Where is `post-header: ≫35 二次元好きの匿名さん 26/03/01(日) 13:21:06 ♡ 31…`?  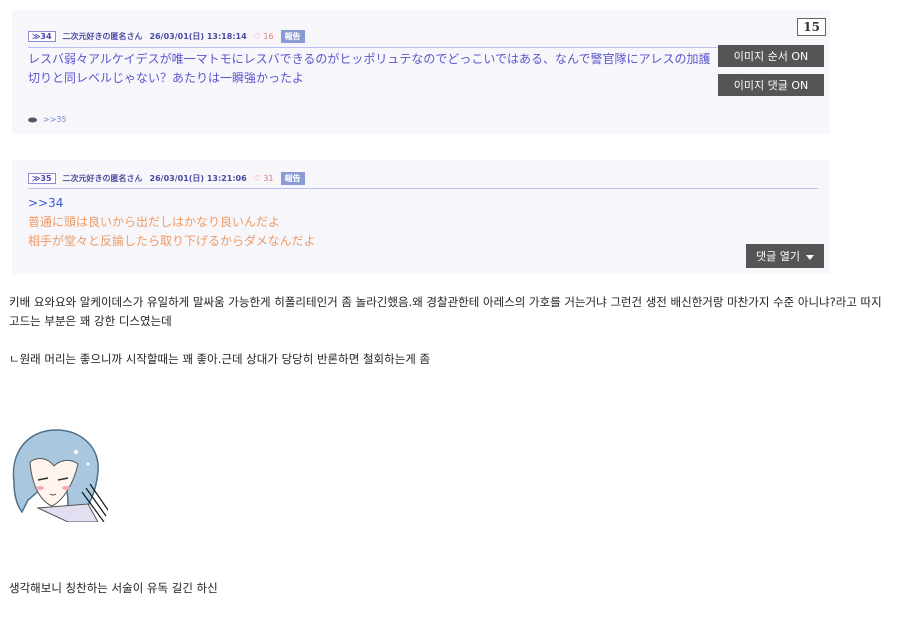 post-header: ≫35 二次元好きの匿名さん 26/03/01(日) 13:21:06 ♡ 31… is located at coordinates (166, 178).